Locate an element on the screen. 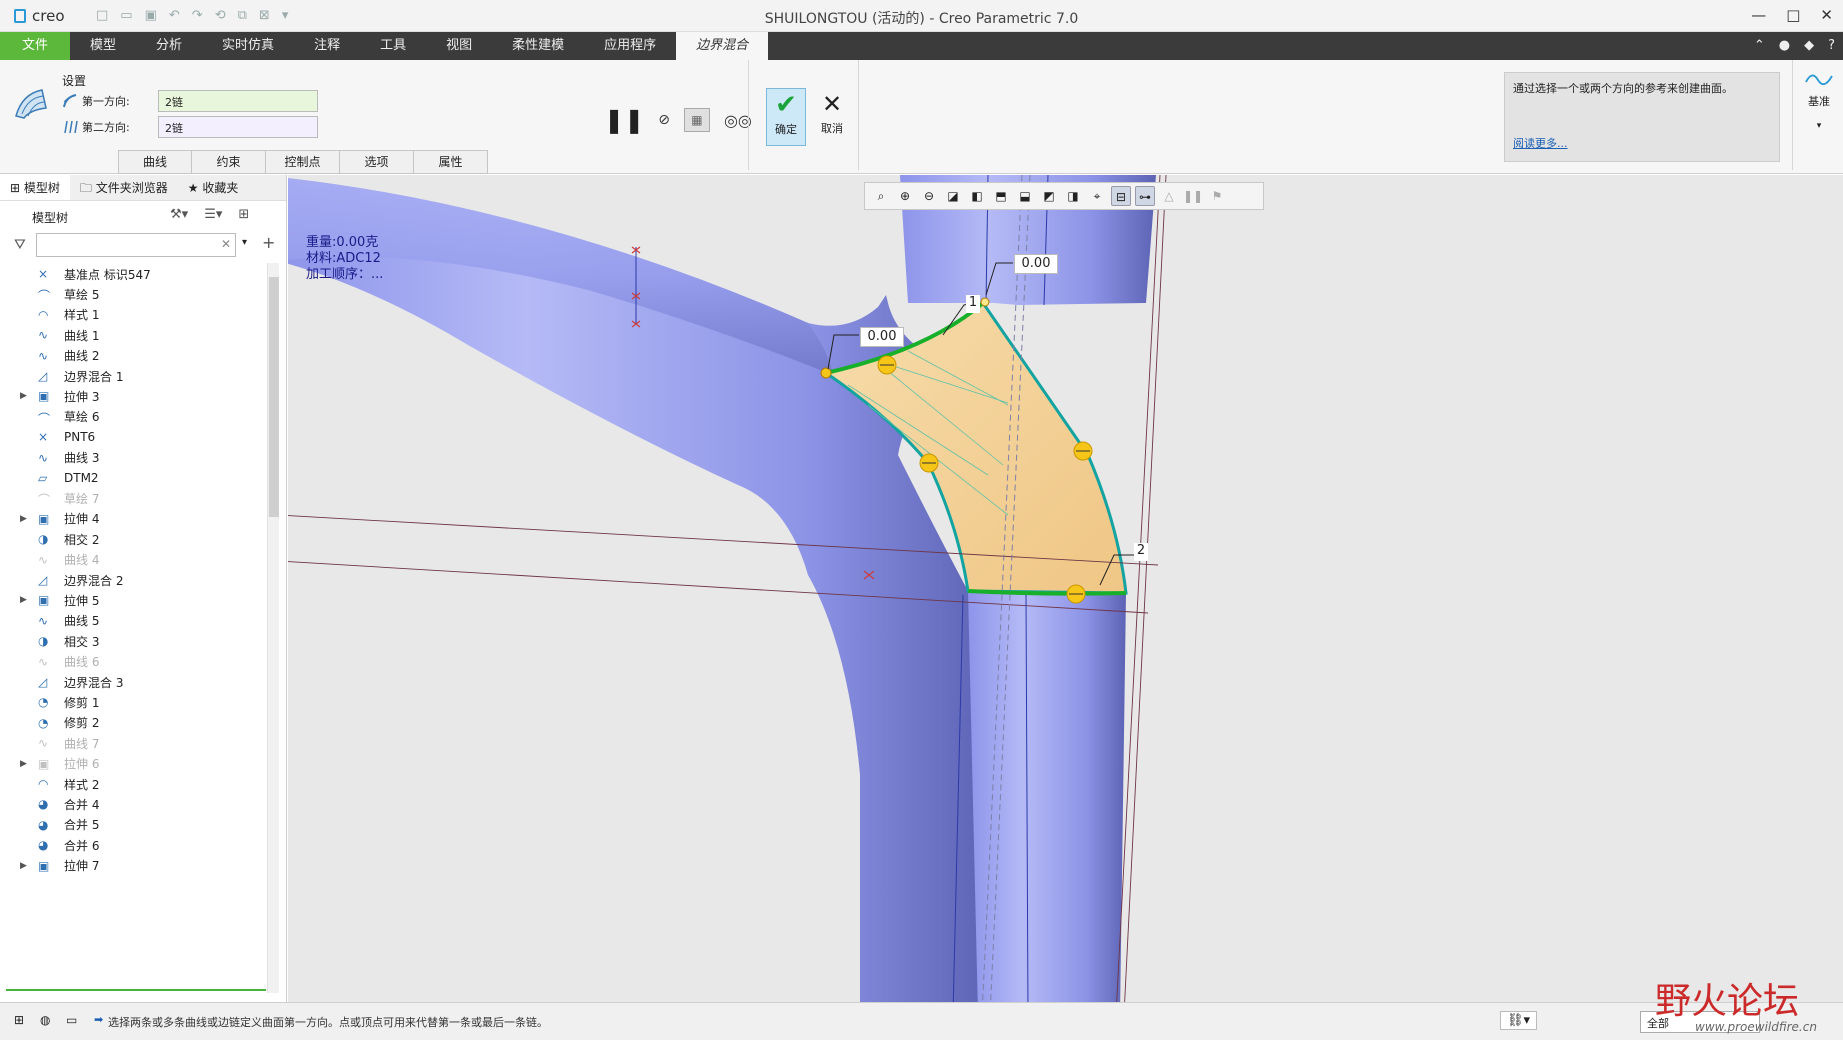  perspective-icon: ◩ is located at coordinates (1049, 196).